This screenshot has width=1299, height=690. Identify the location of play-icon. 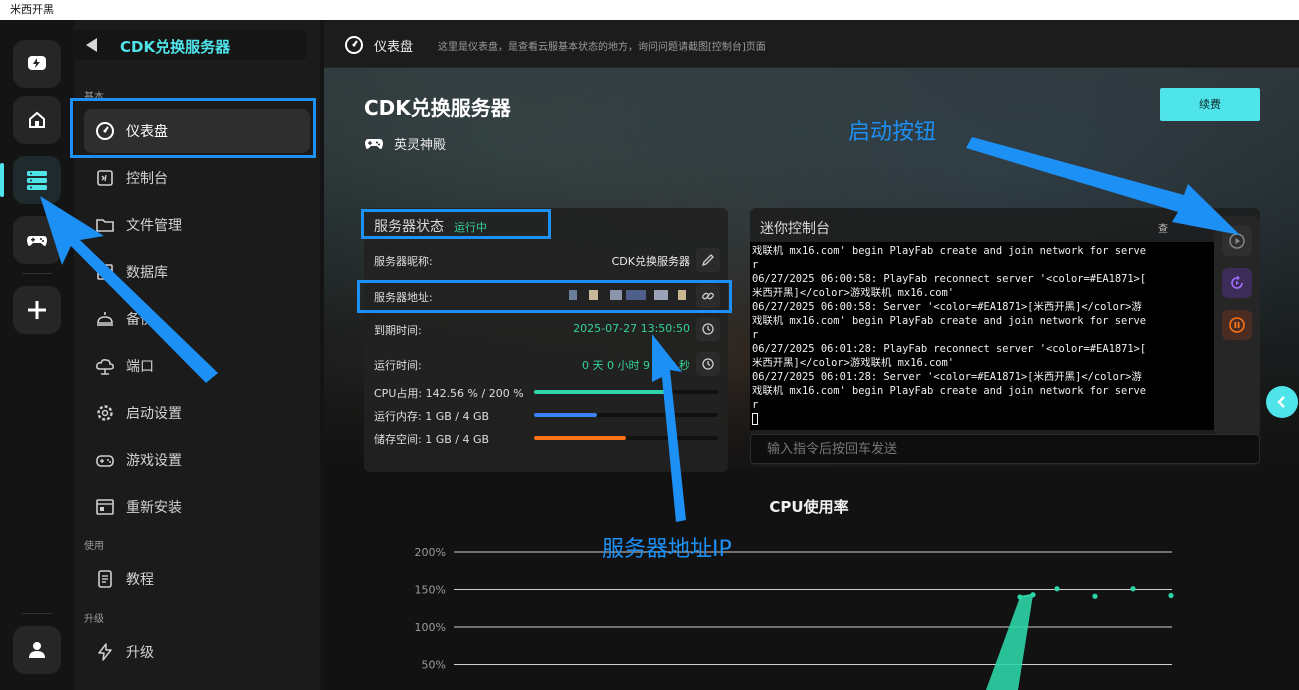
(1237, 241).